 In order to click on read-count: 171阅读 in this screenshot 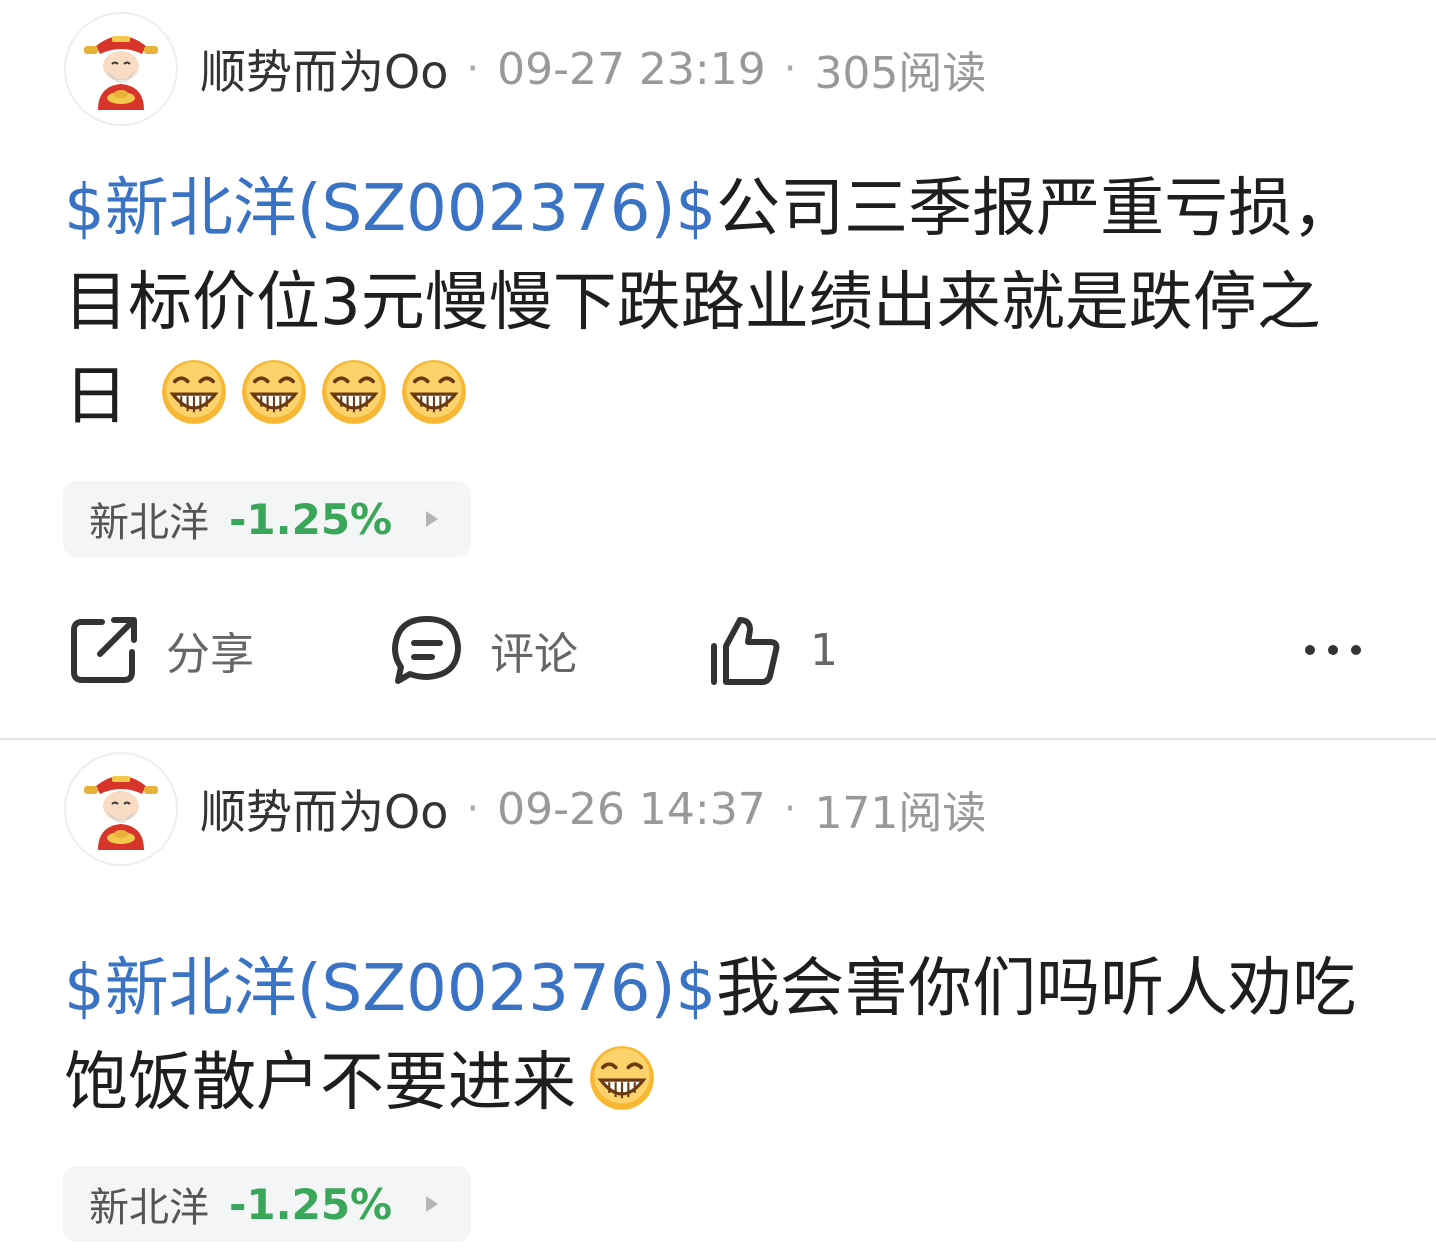, I will do `click(900, 813)`.